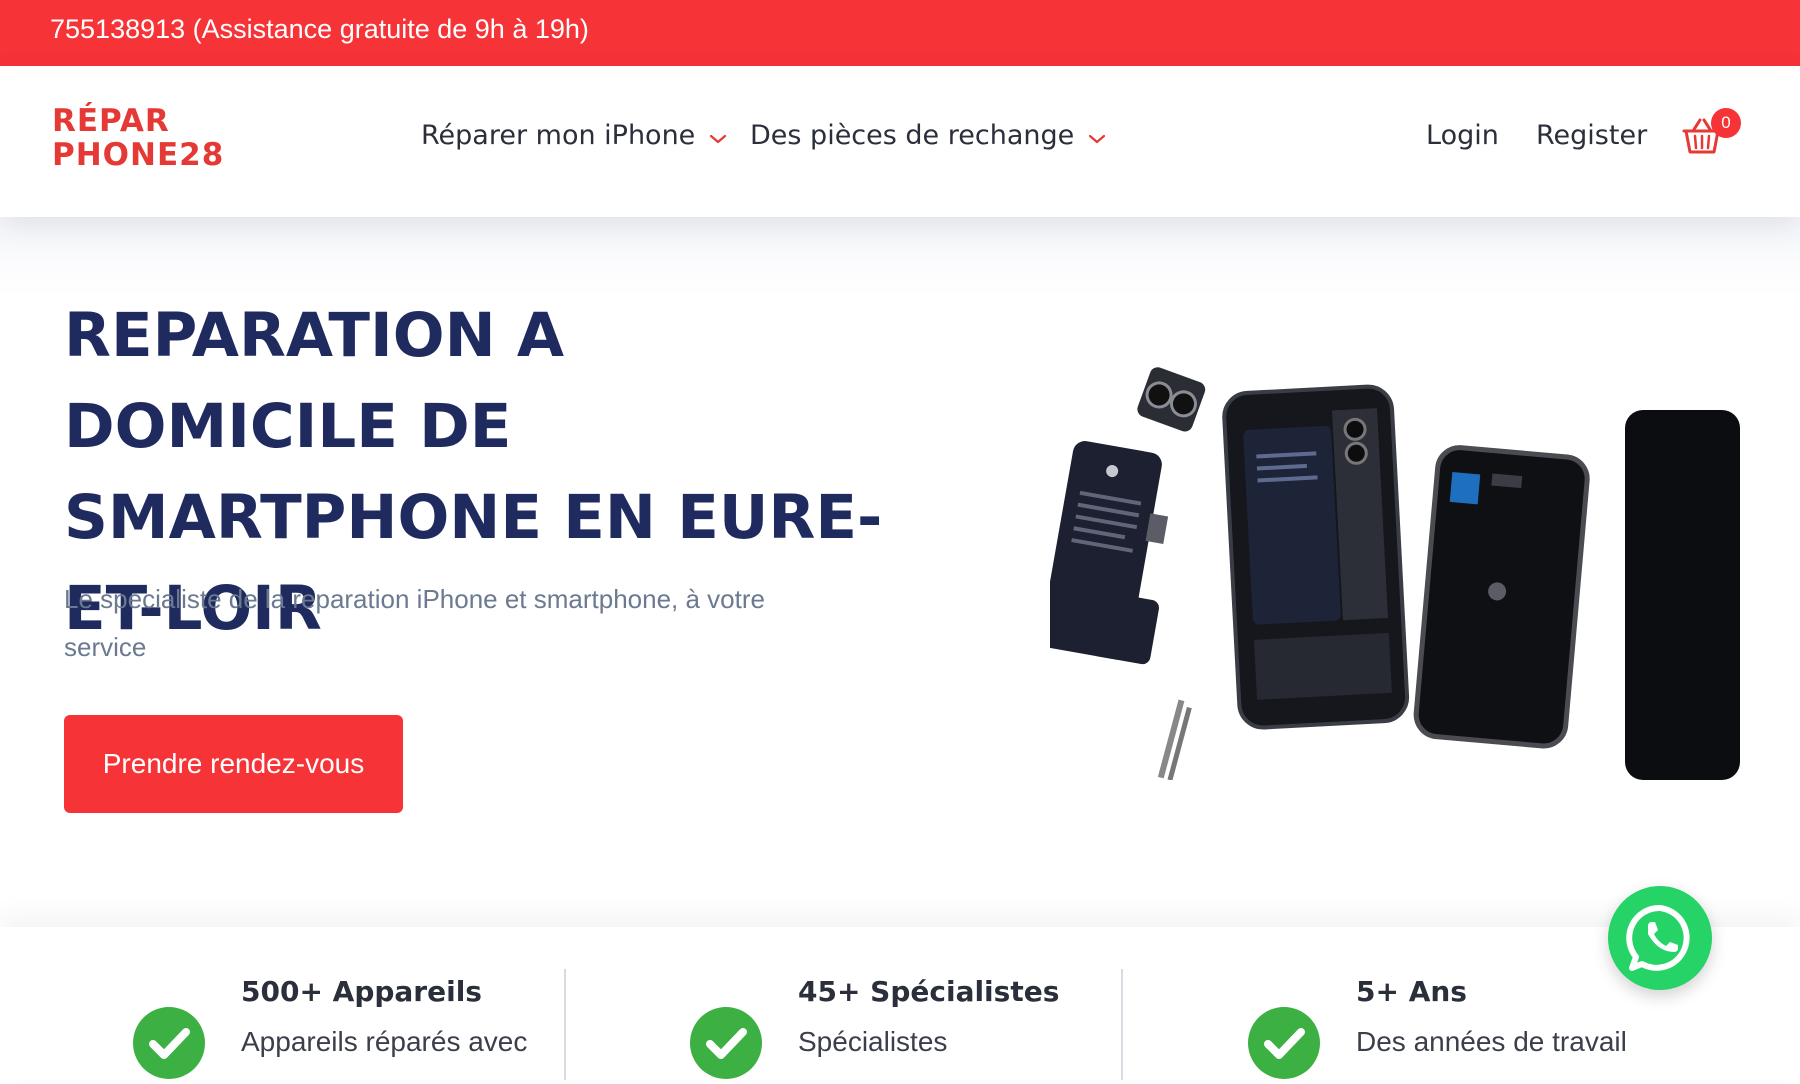 This screenshot has width=1800, height=1084. I want to click on whatsapp-icon, so click(1658, 937).